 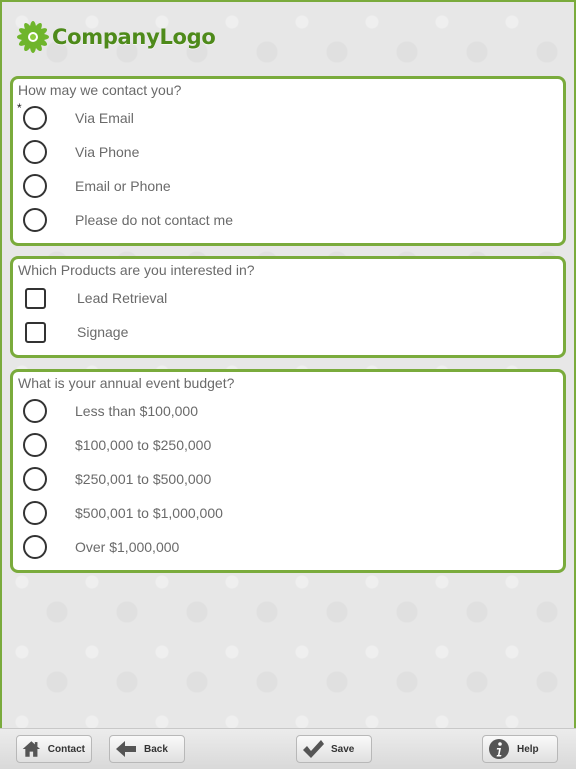 What do you see at coordinates (143, 479) in the screenshot?
I see `option-label: $250,001 to $500,000` at bounding box center [143, 479].